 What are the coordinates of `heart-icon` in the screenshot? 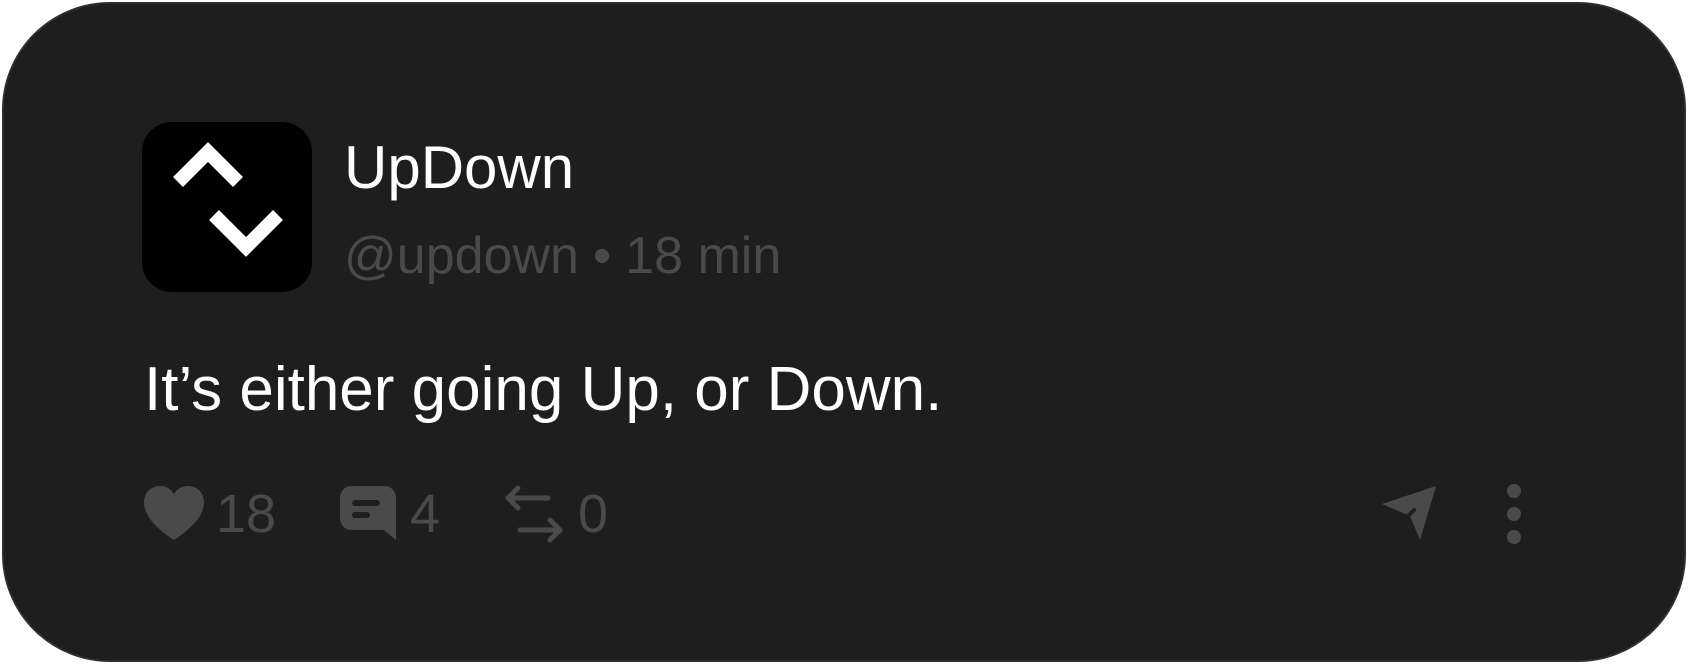 It's located at (174, 513).